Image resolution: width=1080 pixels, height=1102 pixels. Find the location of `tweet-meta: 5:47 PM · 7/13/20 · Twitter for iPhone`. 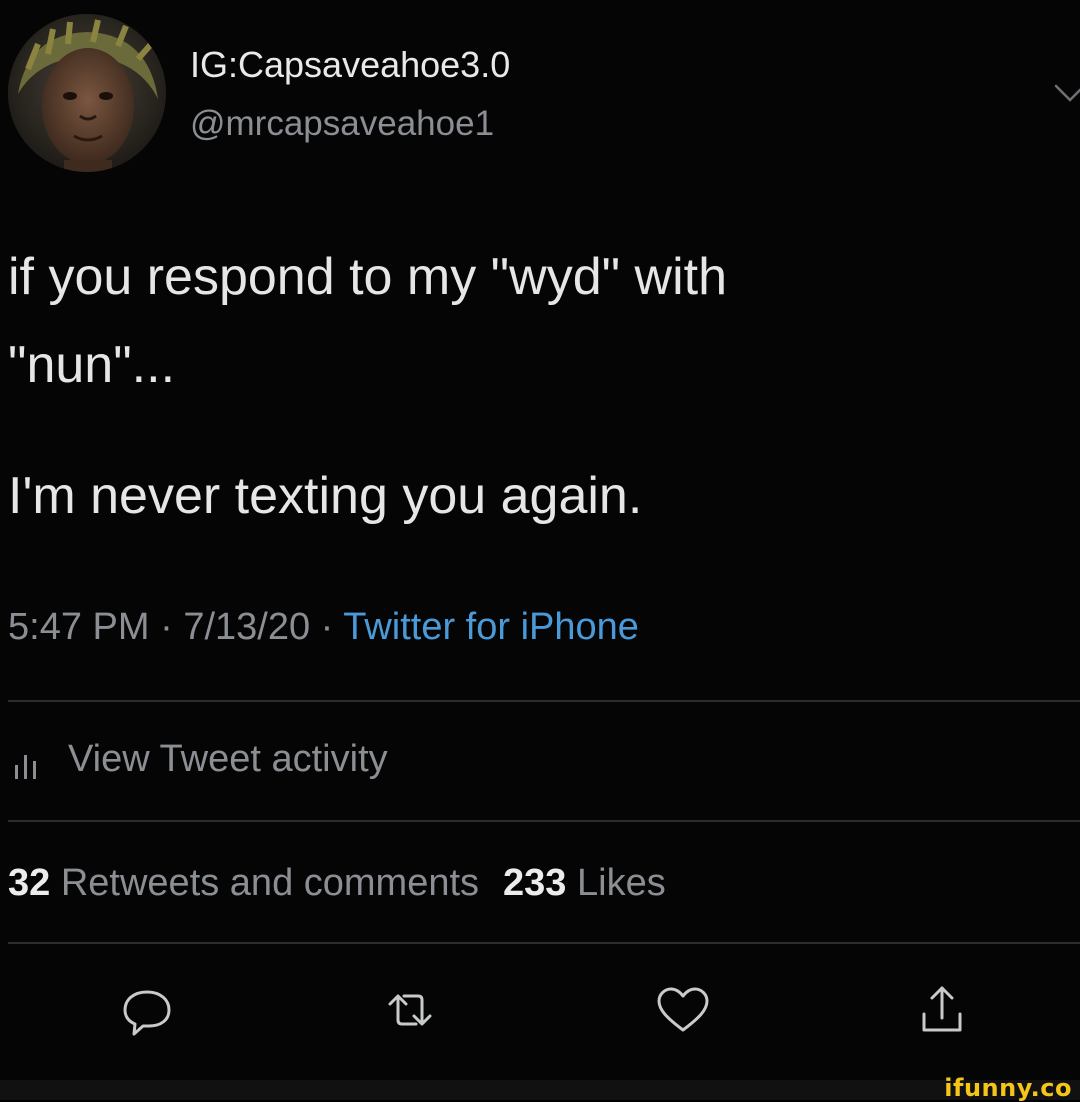

tweet-meta: 5:47 PM · 7/13/20 · Twitter for iPhone is located at coordinates (323, 627).